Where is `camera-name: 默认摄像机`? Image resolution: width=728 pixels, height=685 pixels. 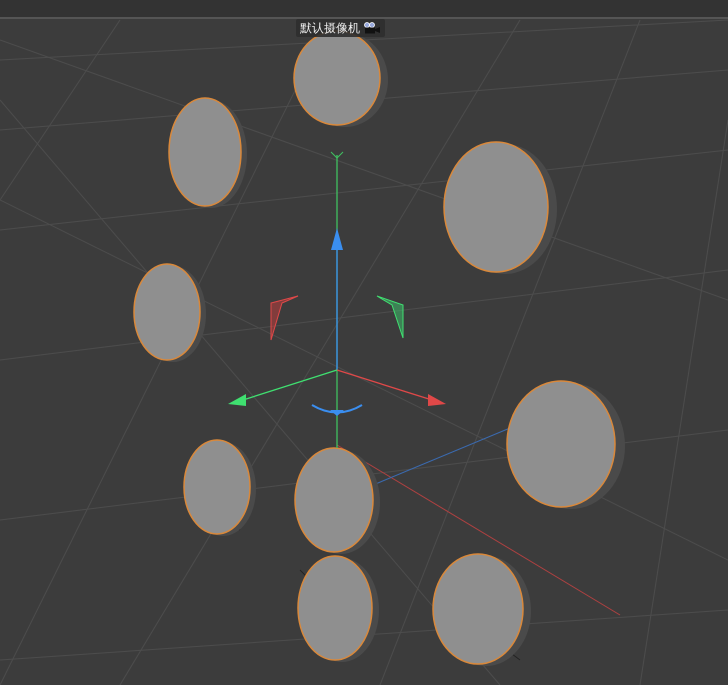 camera-name: 默认摄像机 is located at coordinates (330, 28).